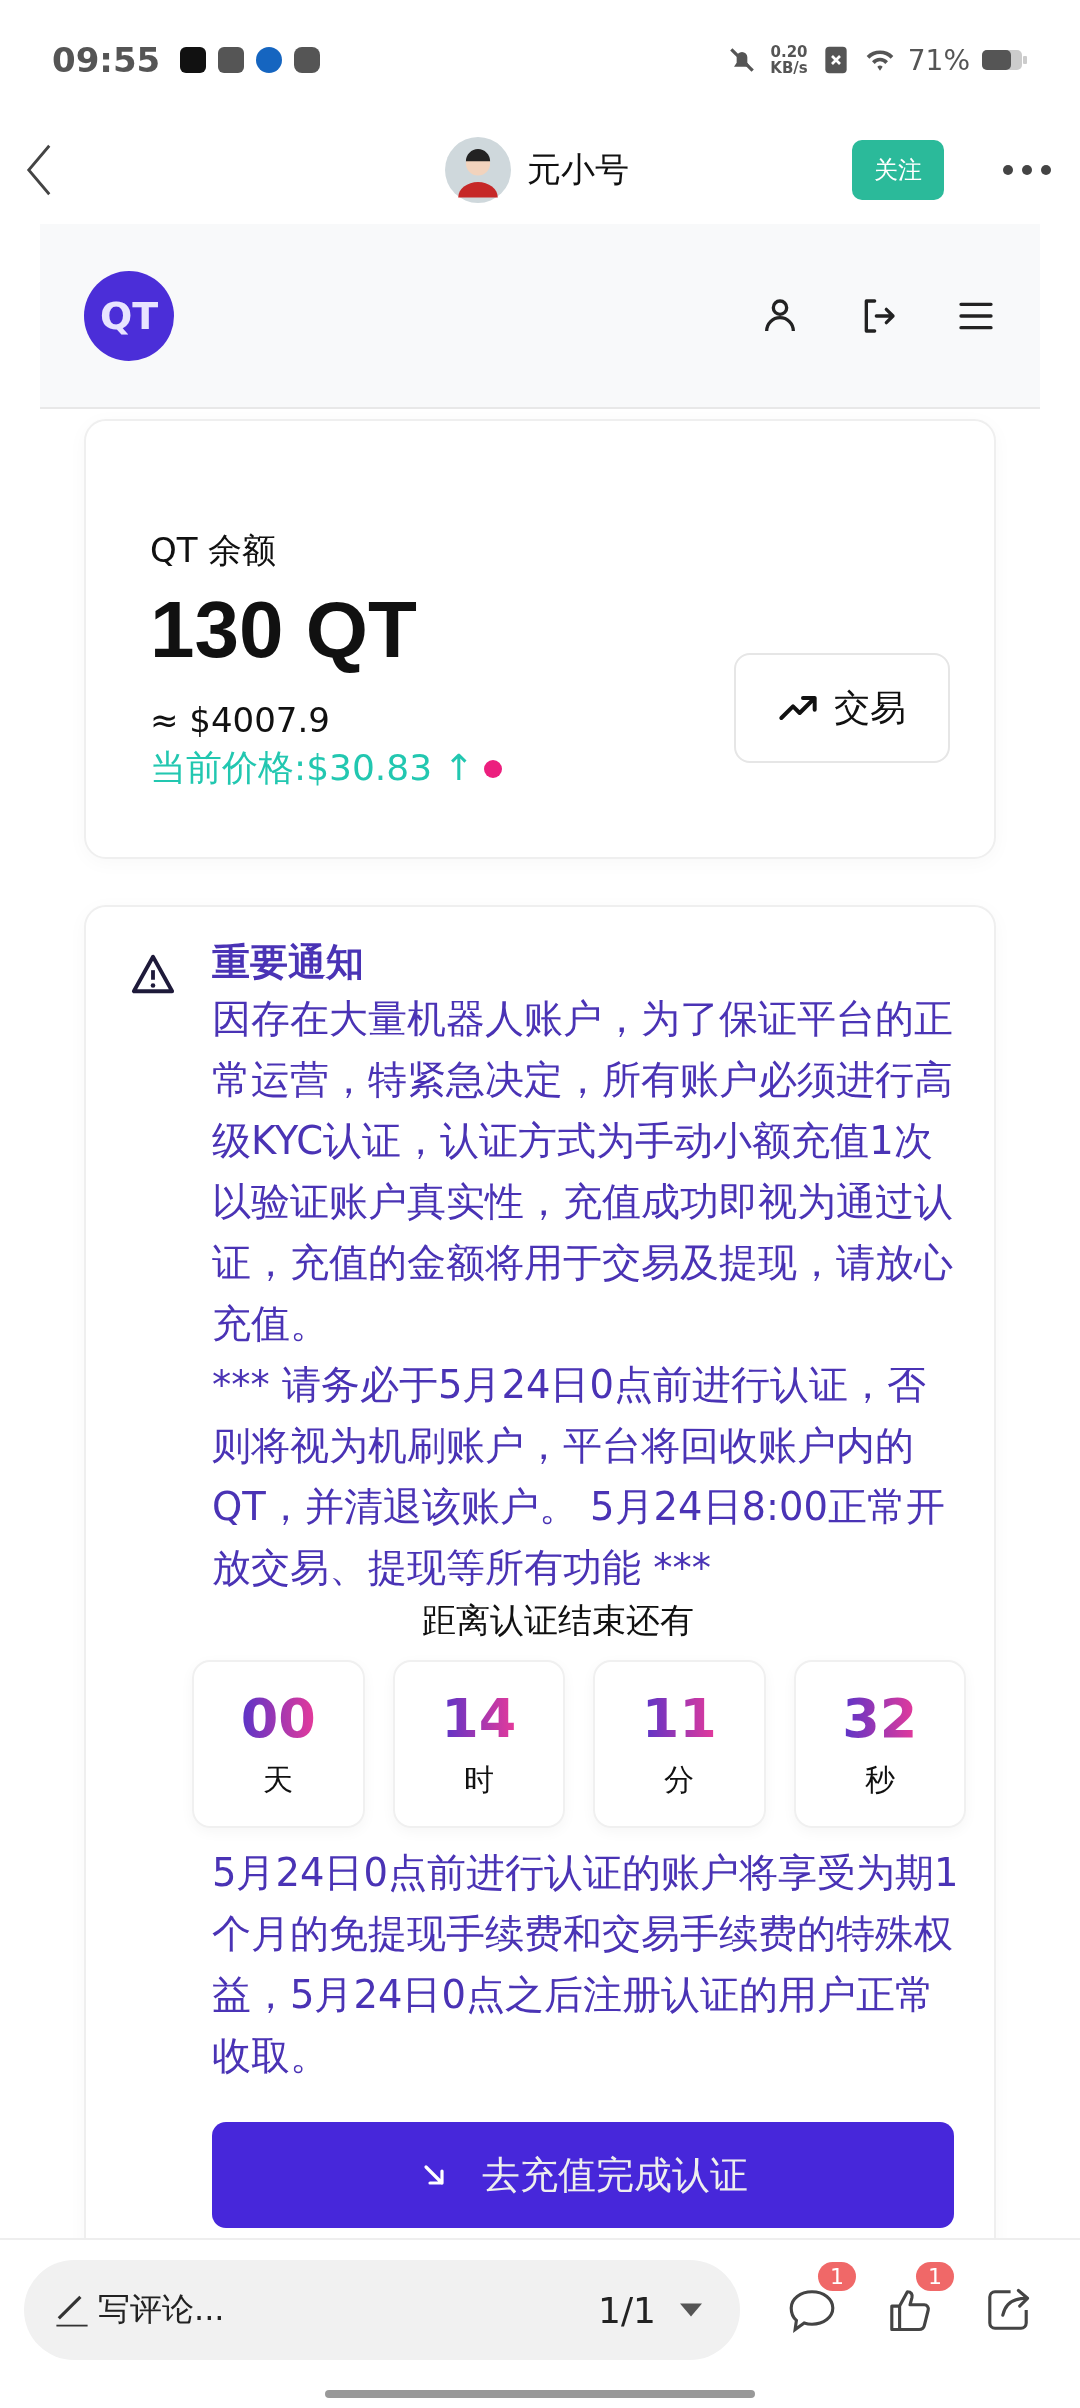 Image resolution: width=1080 pixels, height=2408 pixels. Describe the element at coordinates (478, 1780) in the screenshot. I see `countdown-unit: 时` at that location.